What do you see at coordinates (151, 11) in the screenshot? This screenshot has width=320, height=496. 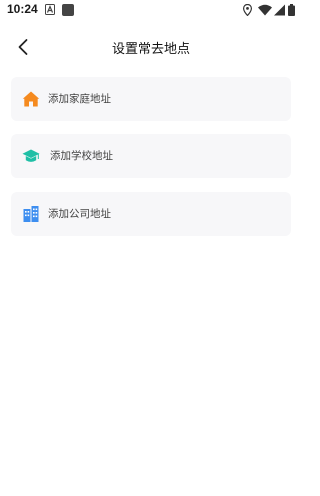 I see `status-bar: 10:24` at bounding box center [151, 11].